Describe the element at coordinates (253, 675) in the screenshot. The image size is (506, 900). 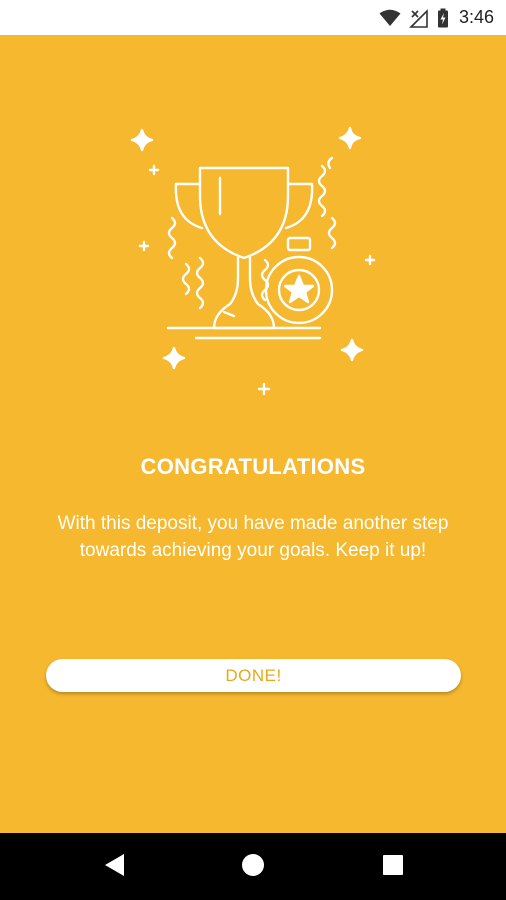
I see `done-button: DONE!` at that location.